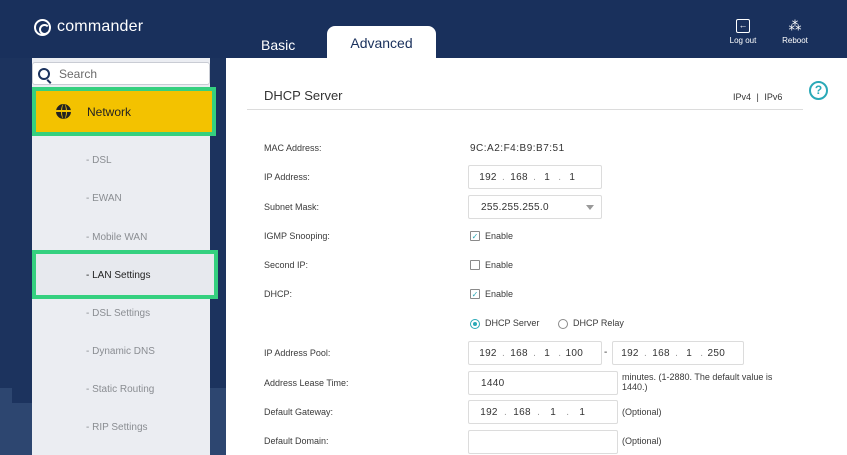  What do you see at coordinates (642, 412) in the screenshot?
I see `default-gateway-hint: (Optional)` at bounding box center [642, 412].